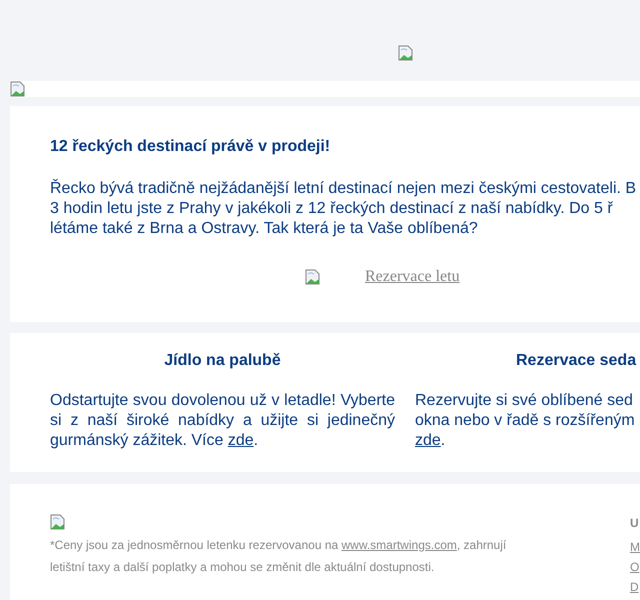 This screenshot has height=600, width=640. Describe the element at coordinates (635, 547) in the screenshot. I see `footer-link: M` at that location.